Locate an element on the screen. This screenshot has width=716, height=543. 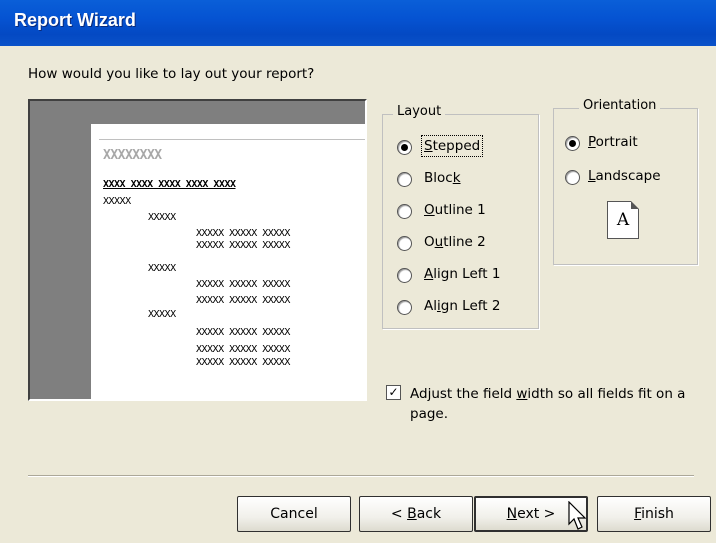
portrait-label: Portrait is located at coordinates (613, 142).